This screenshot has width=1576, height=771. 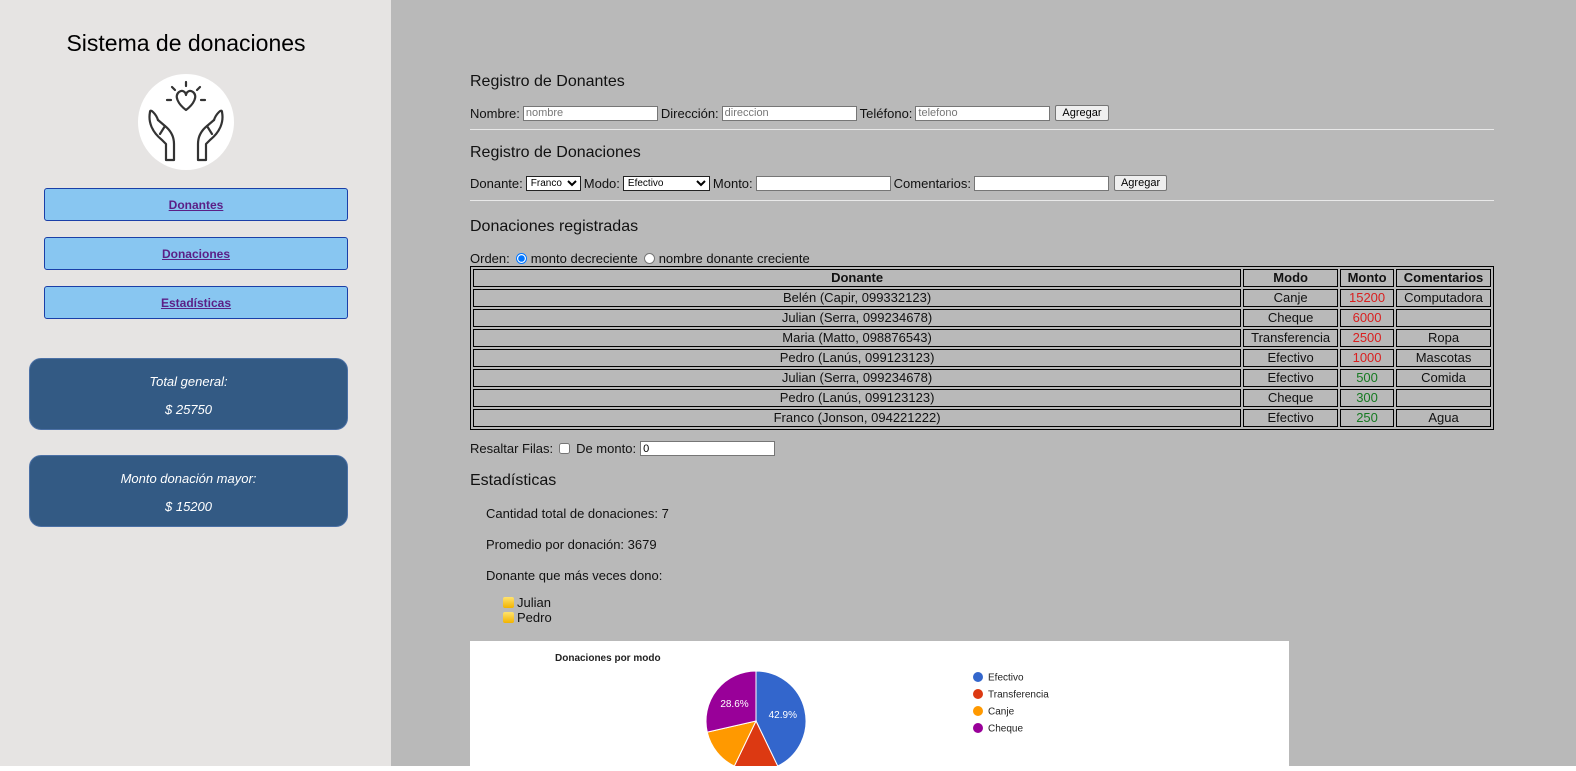 What do you see at coordinates (590, 113) in the screenshot?
I see `nombre-input` at bounding box center [590, 113].